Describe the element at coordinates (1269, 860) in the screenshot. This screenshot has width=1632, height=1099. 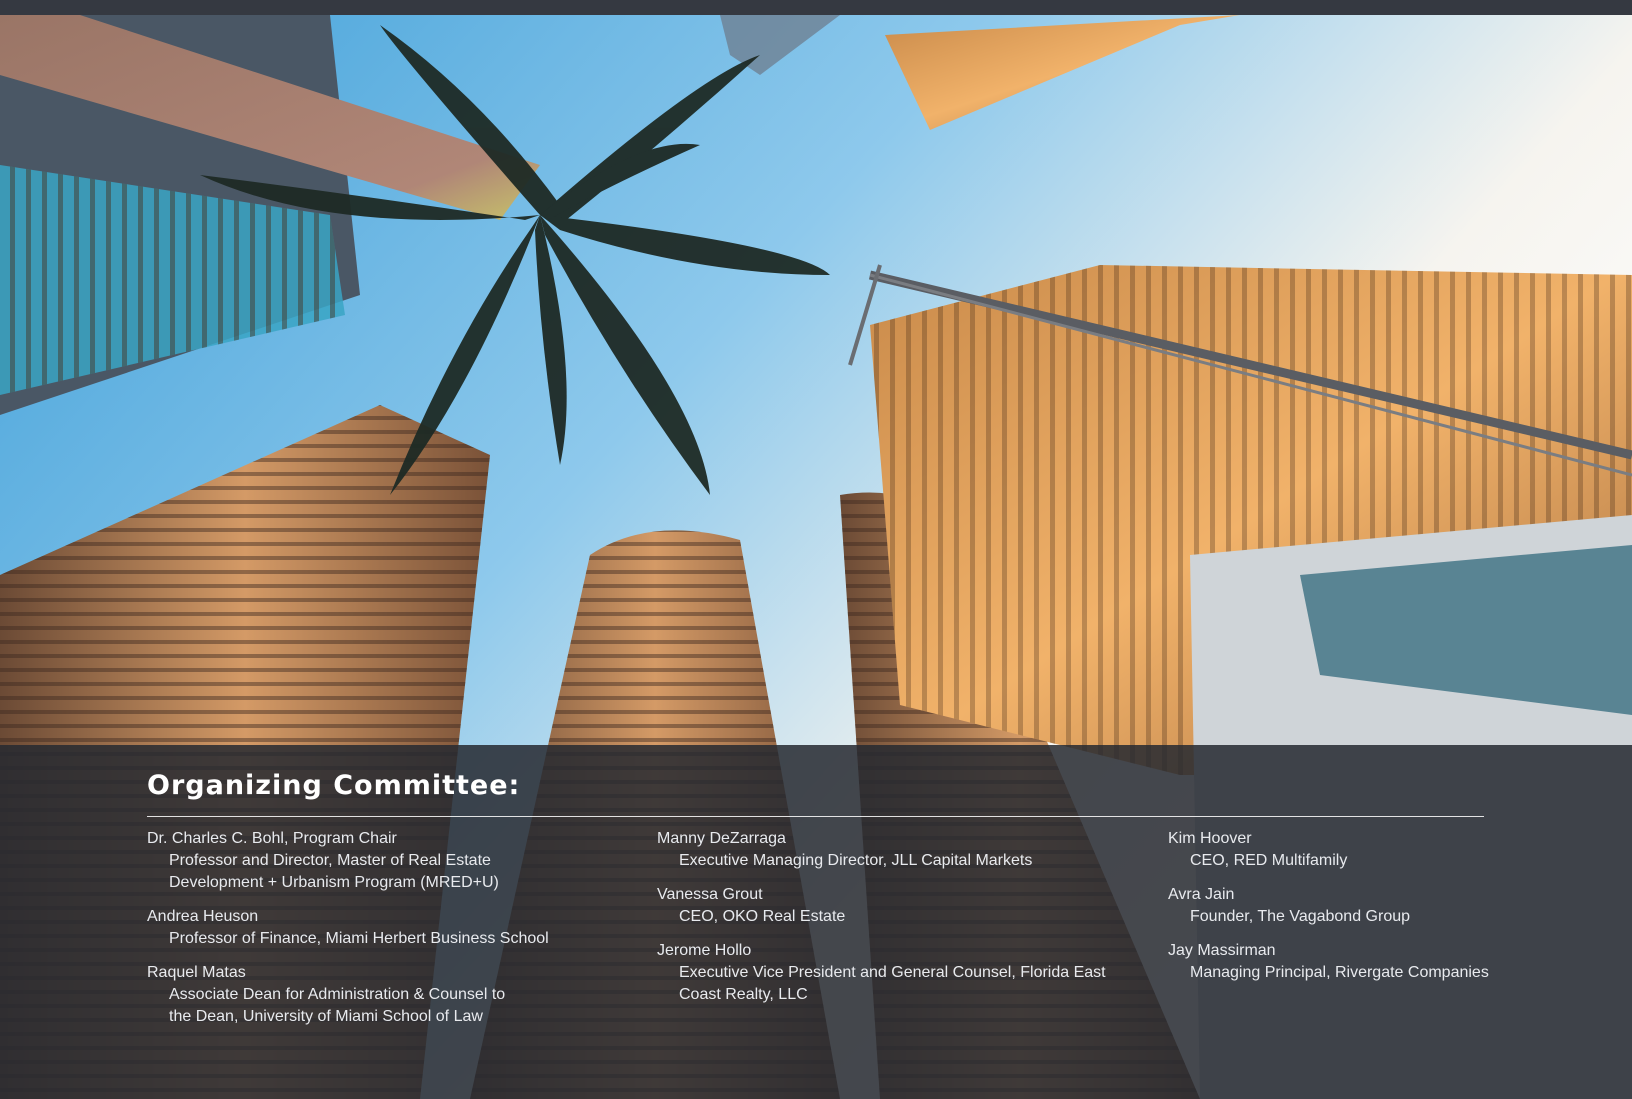
I see `member-role: CEO, RED Multifamily` at that location.